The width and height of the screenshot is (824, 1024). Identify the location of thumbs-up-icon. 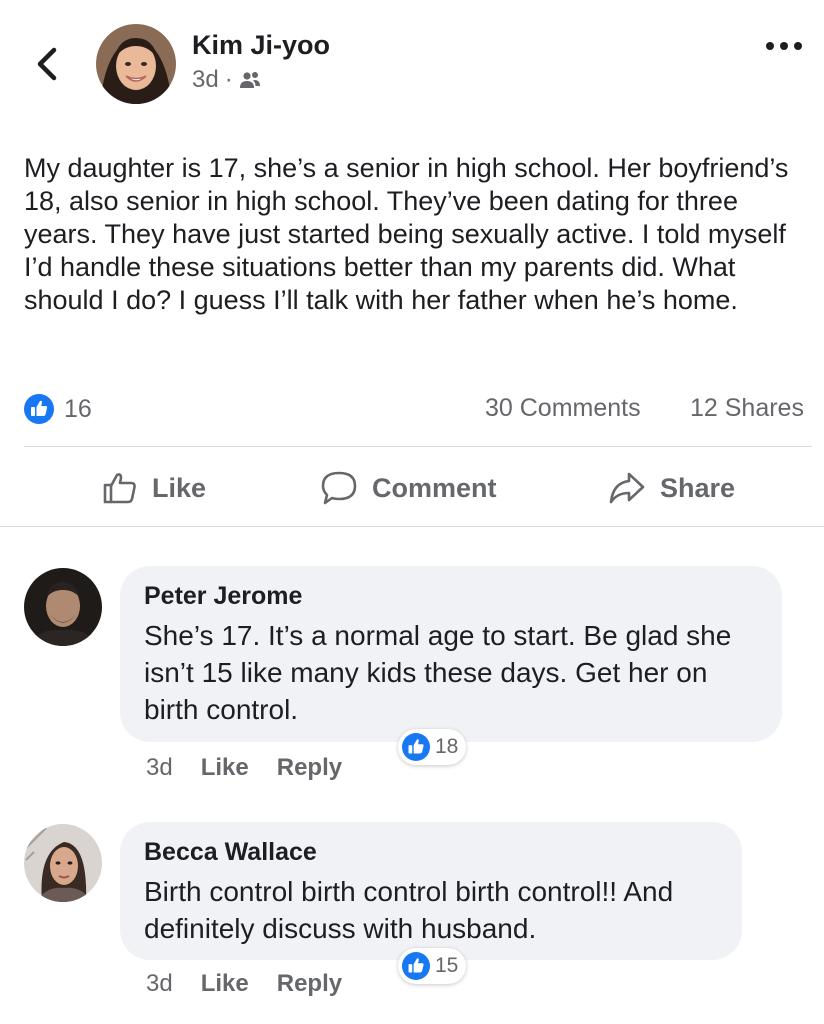
(119, 488).